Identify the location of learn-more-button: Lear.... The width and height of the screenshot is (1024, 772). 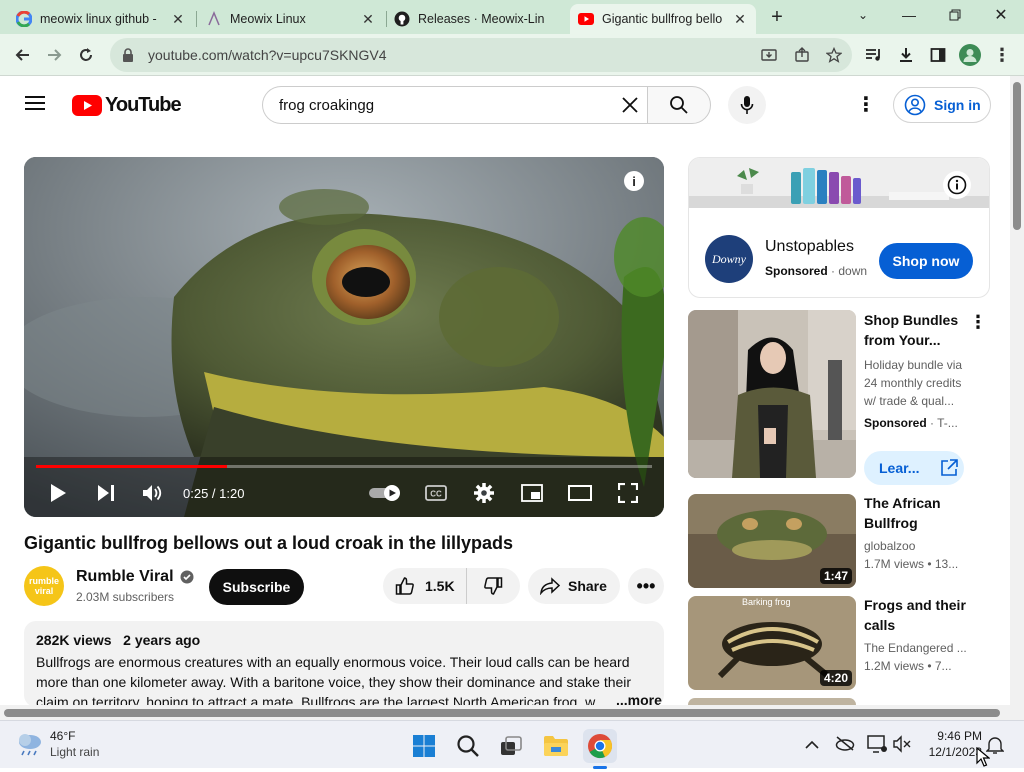
(914, 468).